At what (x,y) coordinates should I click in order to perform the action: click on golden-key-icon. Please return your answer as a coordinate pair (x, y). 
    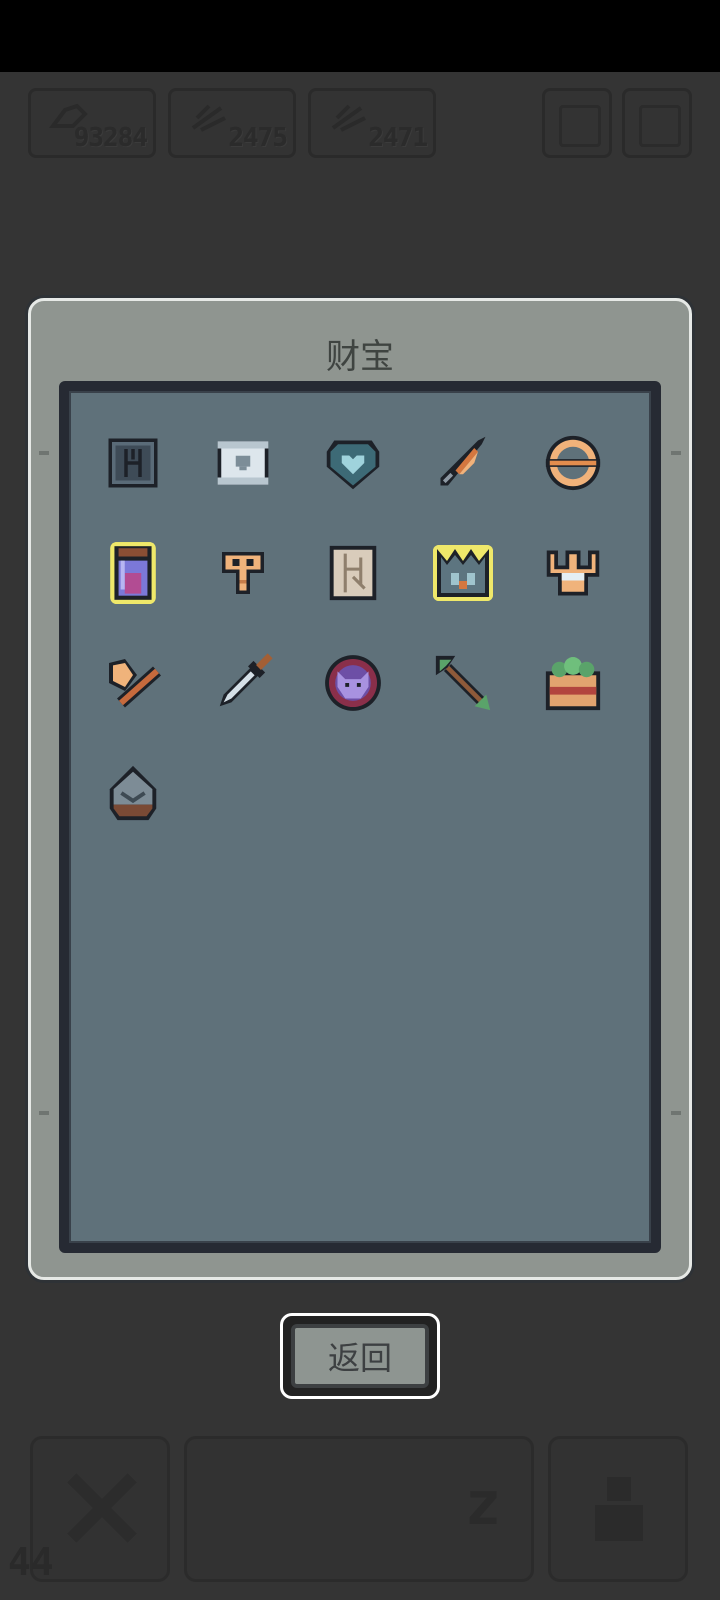
    Looking at the image, I should click on (243, 573).